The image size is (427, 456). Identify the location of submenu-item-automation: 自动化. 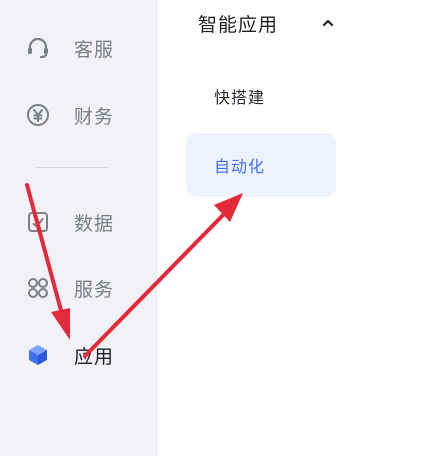
(261, 165).